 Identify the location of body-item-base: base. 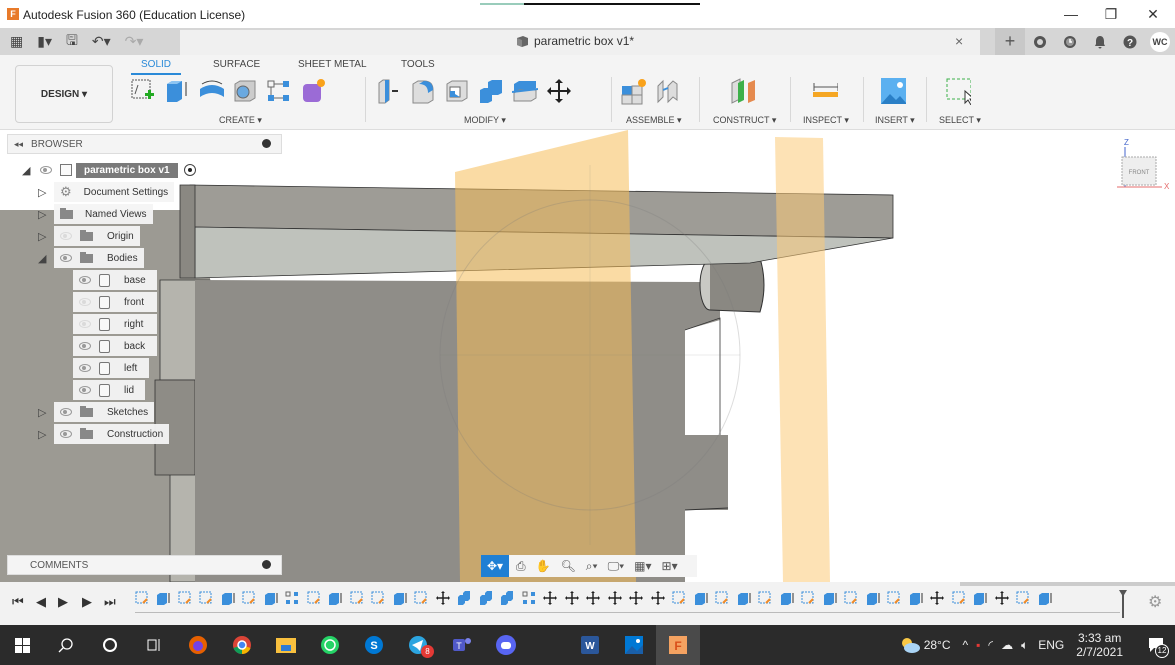
(115, 280).